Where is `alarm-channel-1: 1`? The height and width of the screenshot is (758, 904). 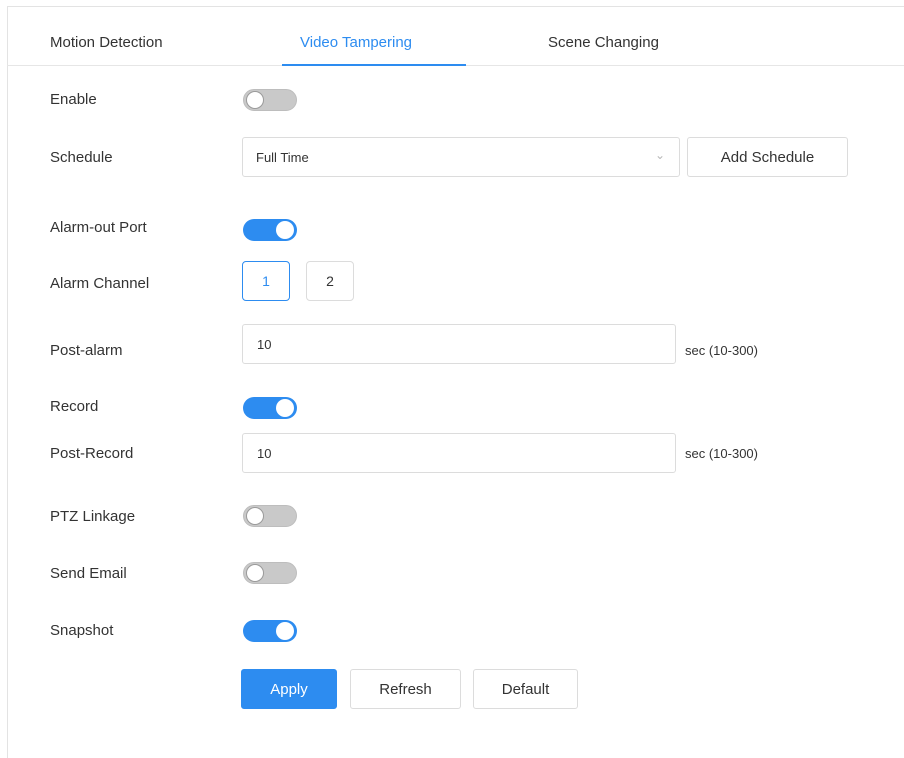
alarm-channel-1: 1 is located at coordinates (266, 281).